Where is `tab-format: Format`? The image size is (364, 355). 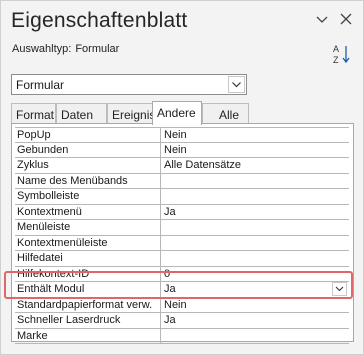
tab-format: Format is located at coordinates (33, 113).